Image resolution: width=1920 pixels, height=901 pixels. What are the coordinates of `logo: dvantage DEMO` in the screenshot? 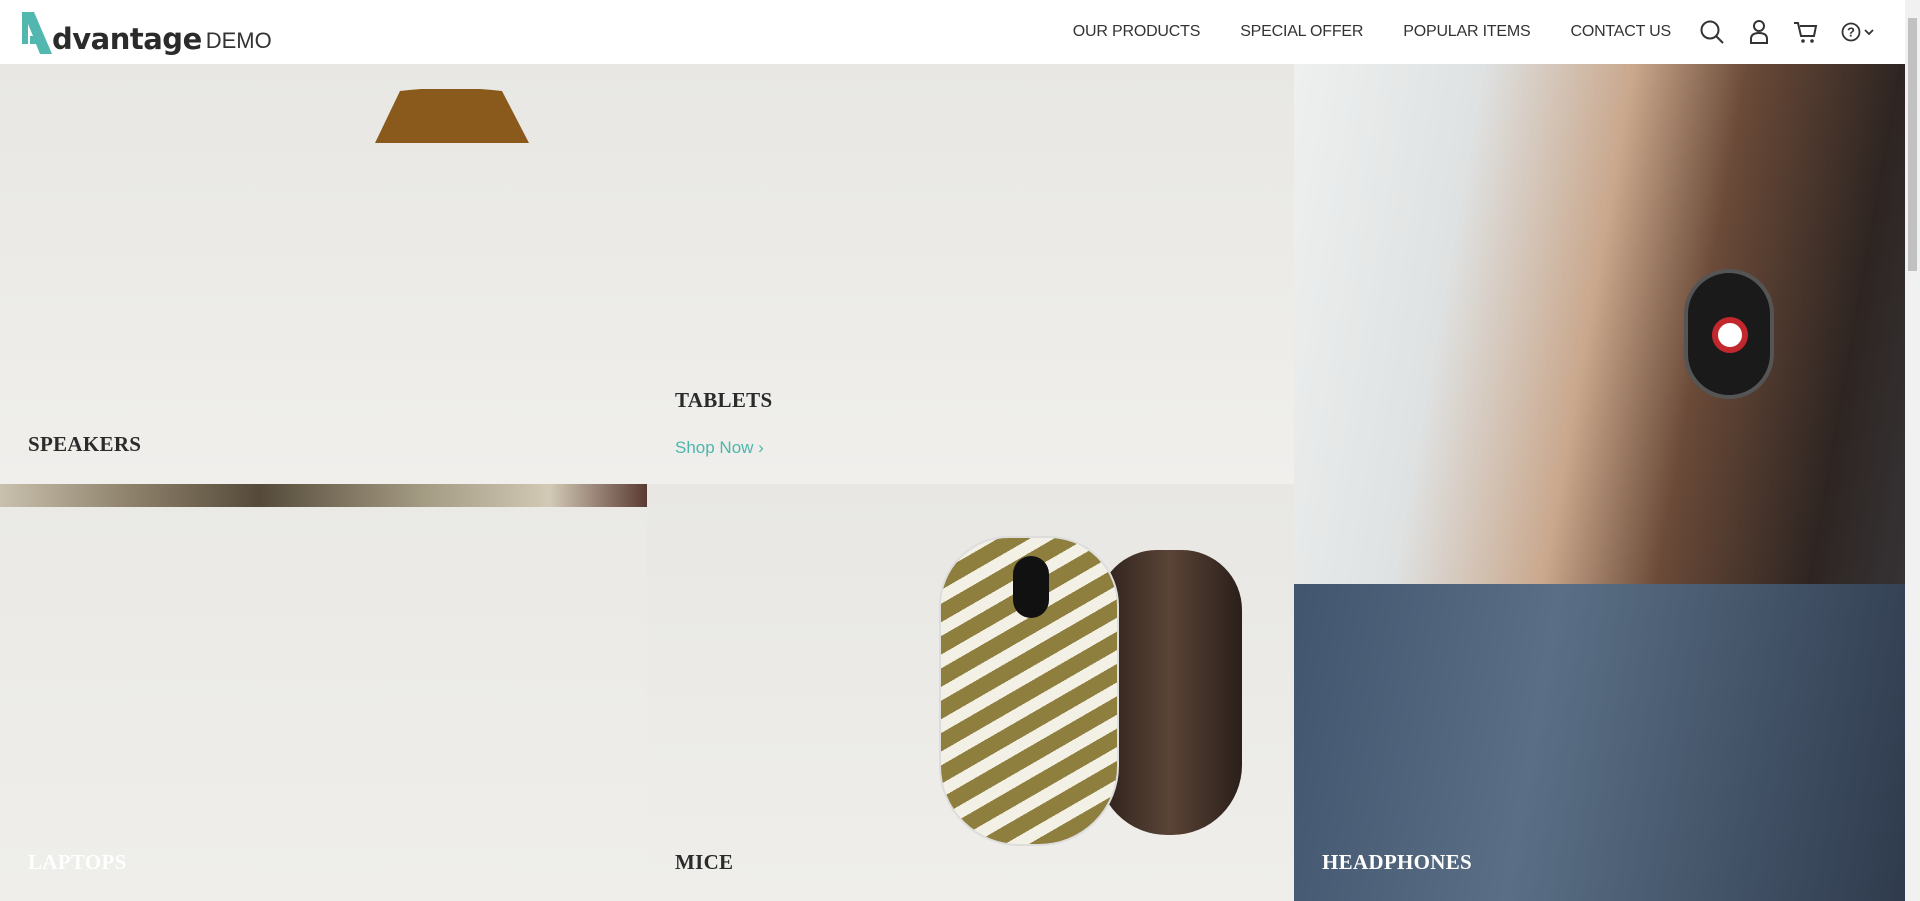 It's located at (147, 32).